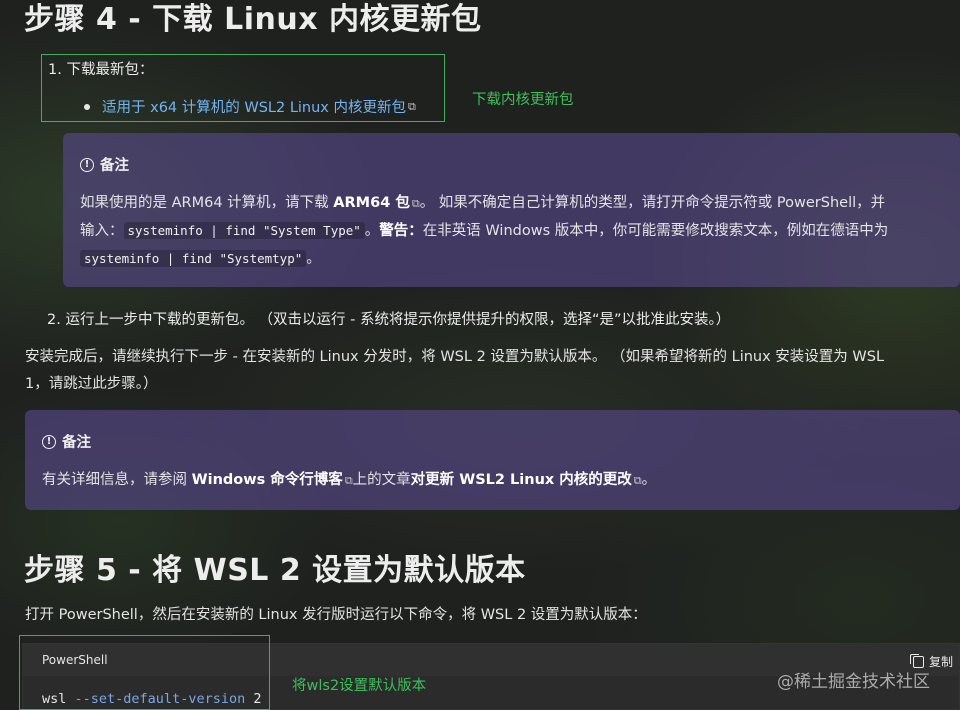 The height and width of the screenshot is (710, 960). I want to click on arm64-package-link: ARM64 包, so click(371, 203).